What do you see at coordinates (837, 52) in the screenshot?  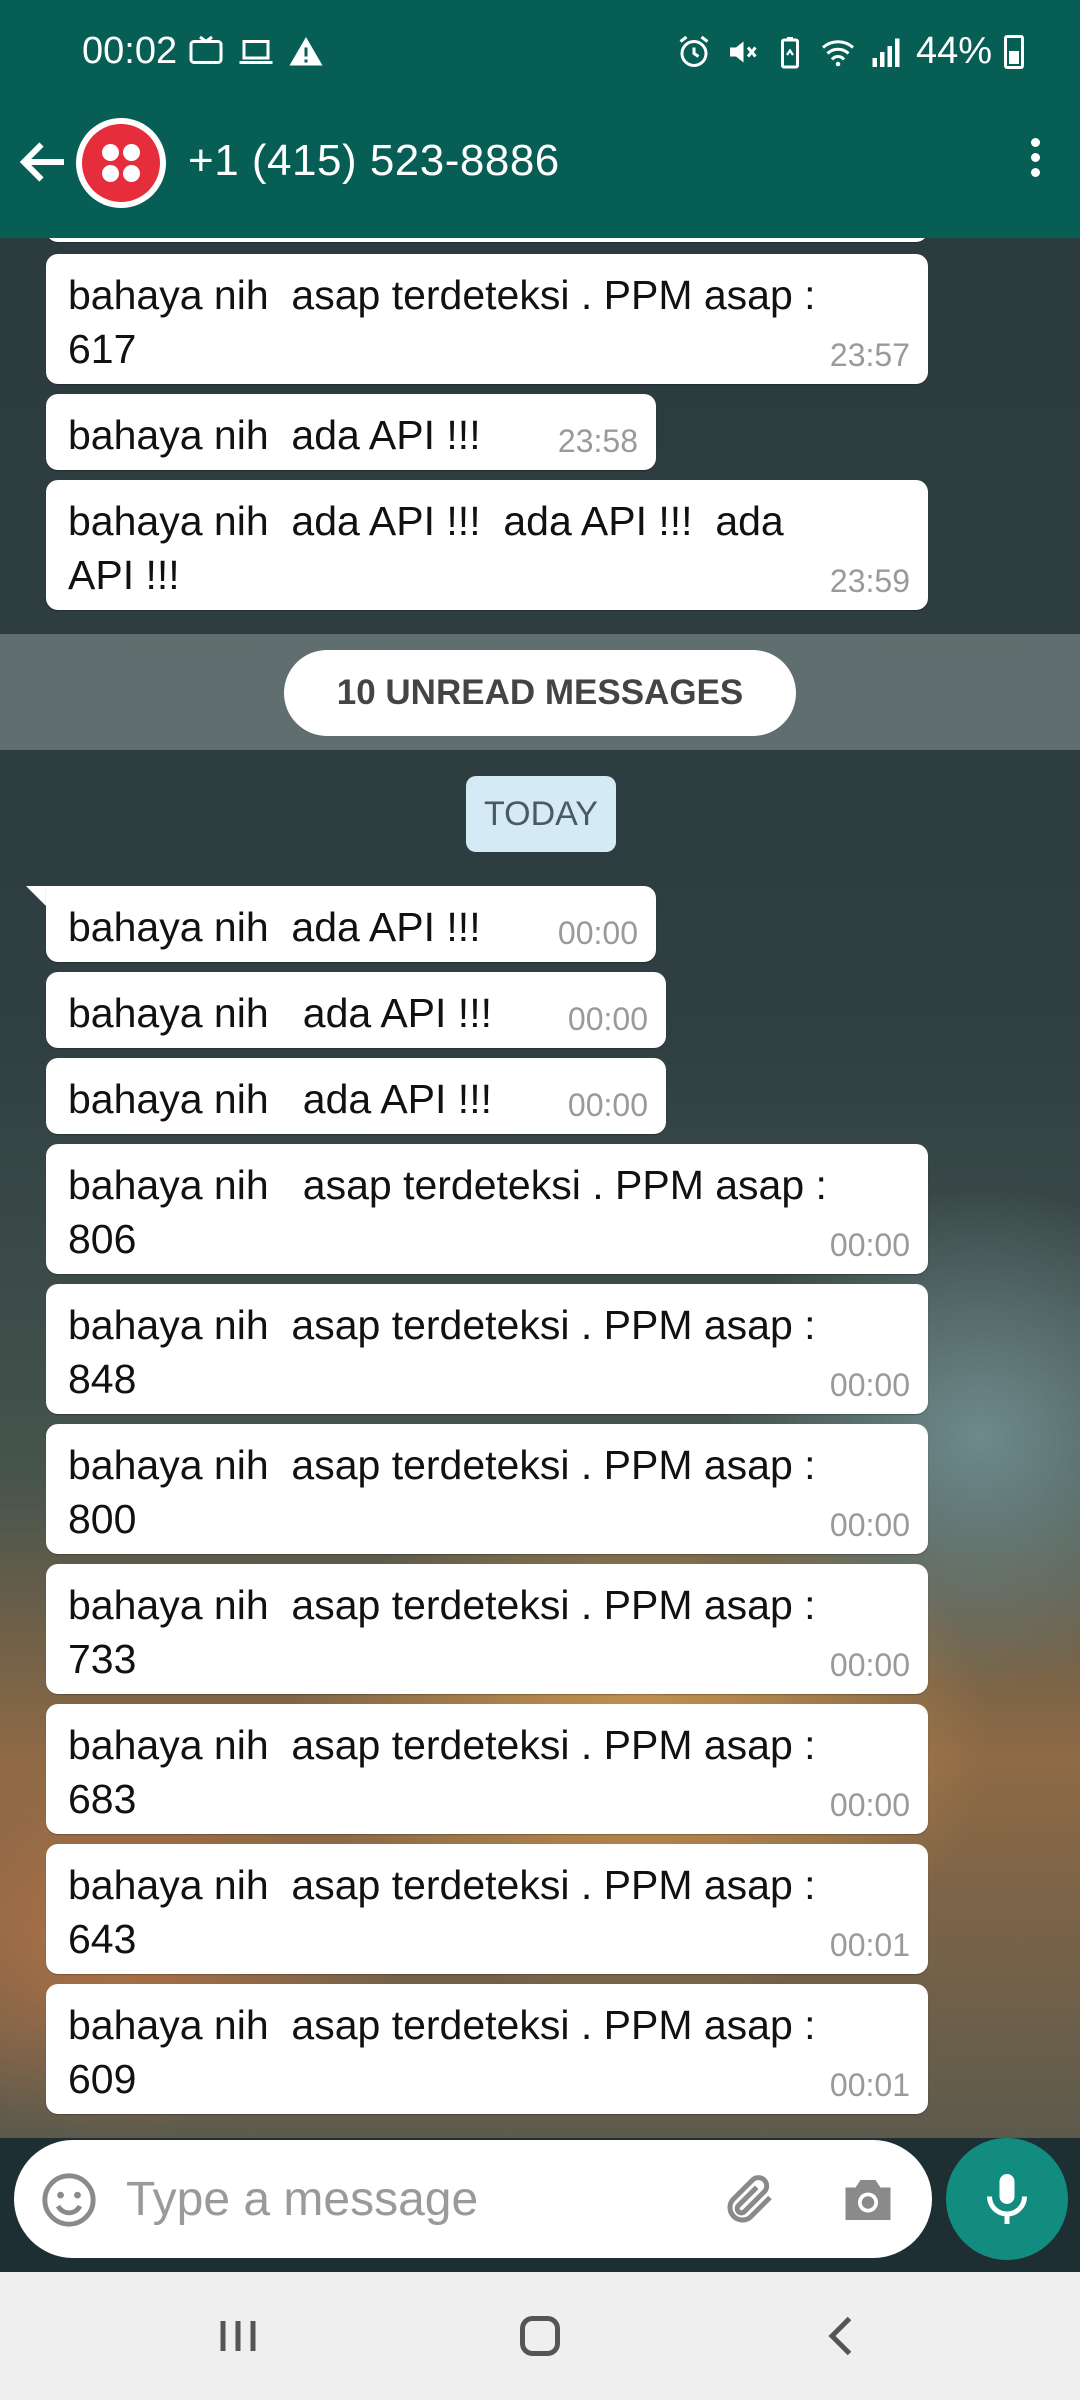 I see `wifi-icon` at bounding box center [837, 52].